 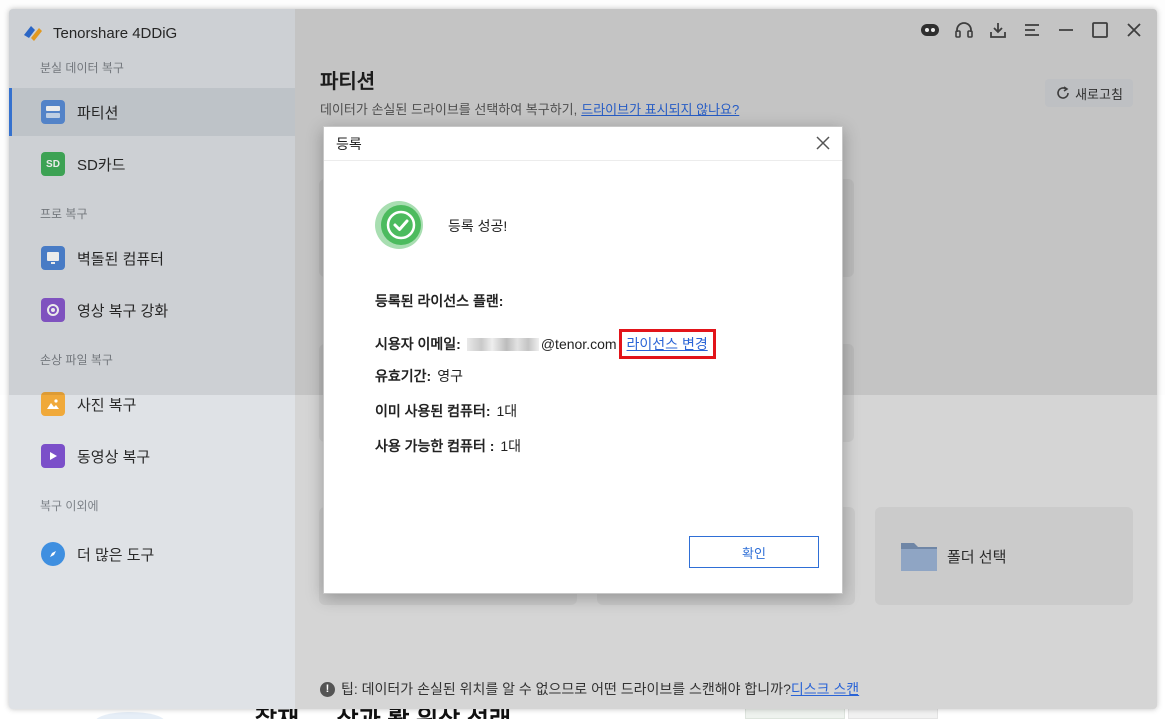 I want to click on refresh-icon, so click(x=1063, y=92).